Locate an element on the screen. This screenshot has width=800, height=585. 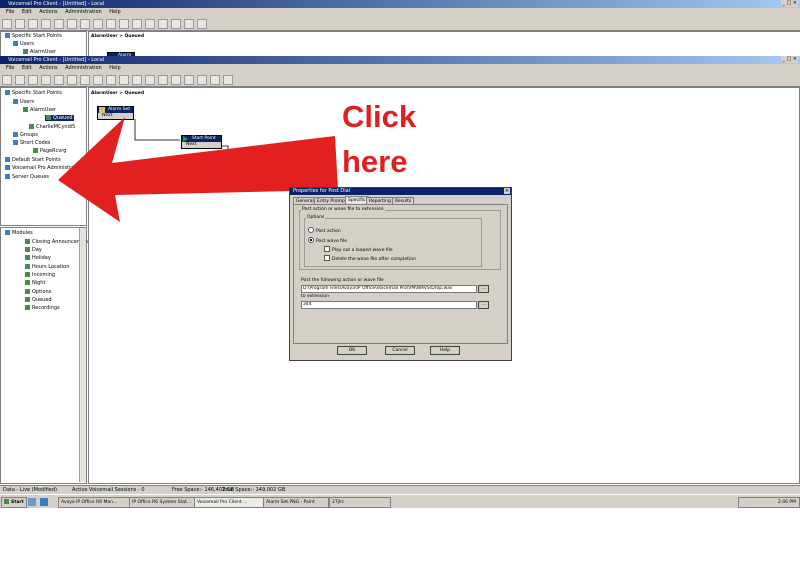
help-button: Help is located at coordinates (445, 350).